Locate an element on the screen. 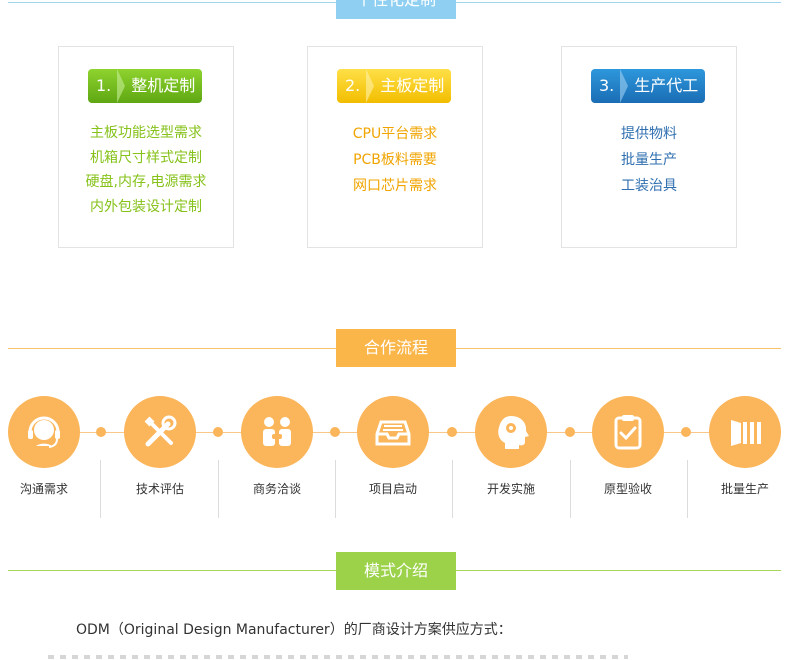 The height and width of the screenshot is (660, 790). card-item: CPU平台需求 is located at coordinates (395, 134).